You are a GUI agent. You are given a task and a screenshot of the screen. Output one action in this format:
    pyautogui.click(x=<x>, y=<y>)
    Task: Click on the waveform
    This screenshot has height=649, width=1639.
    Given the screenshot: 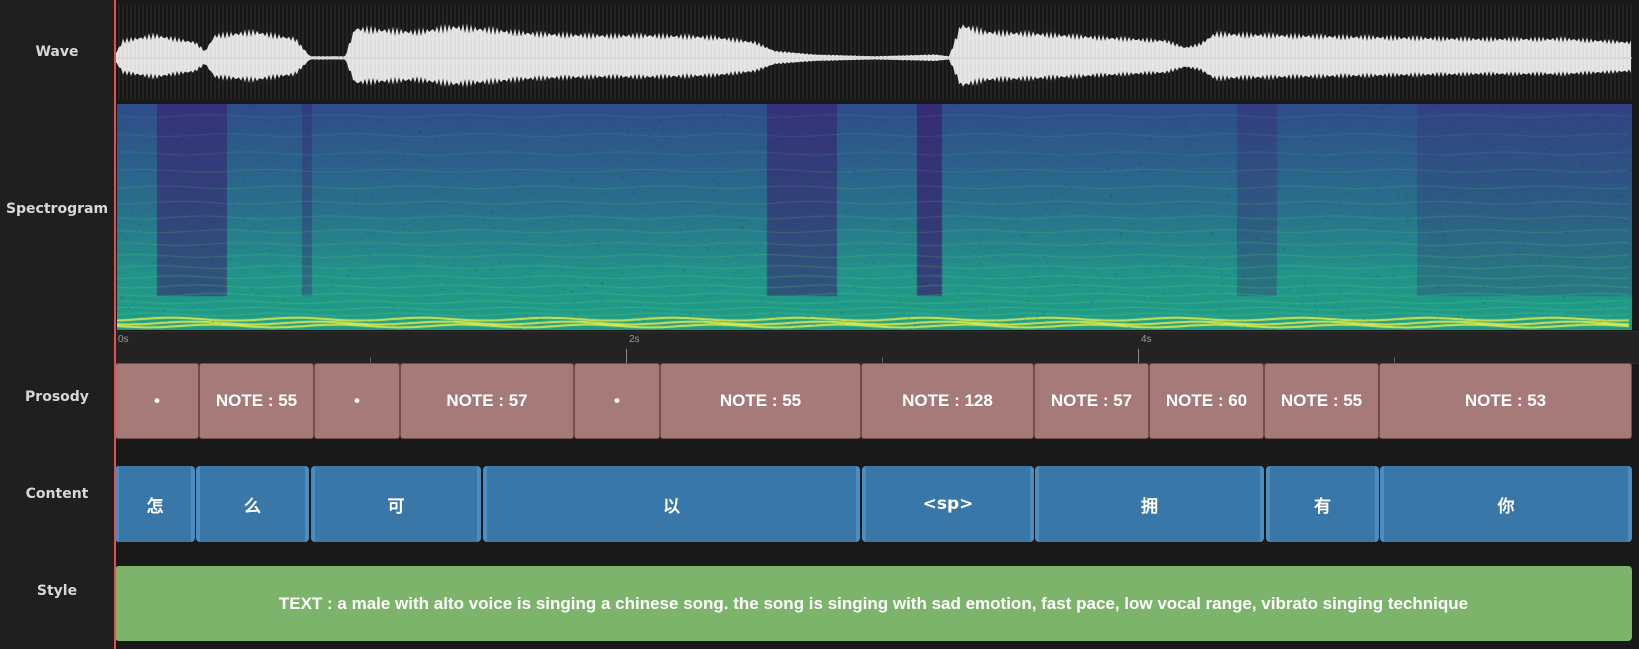 What is the action you would take?
    pyautogui.click(x=873, y=52)
    